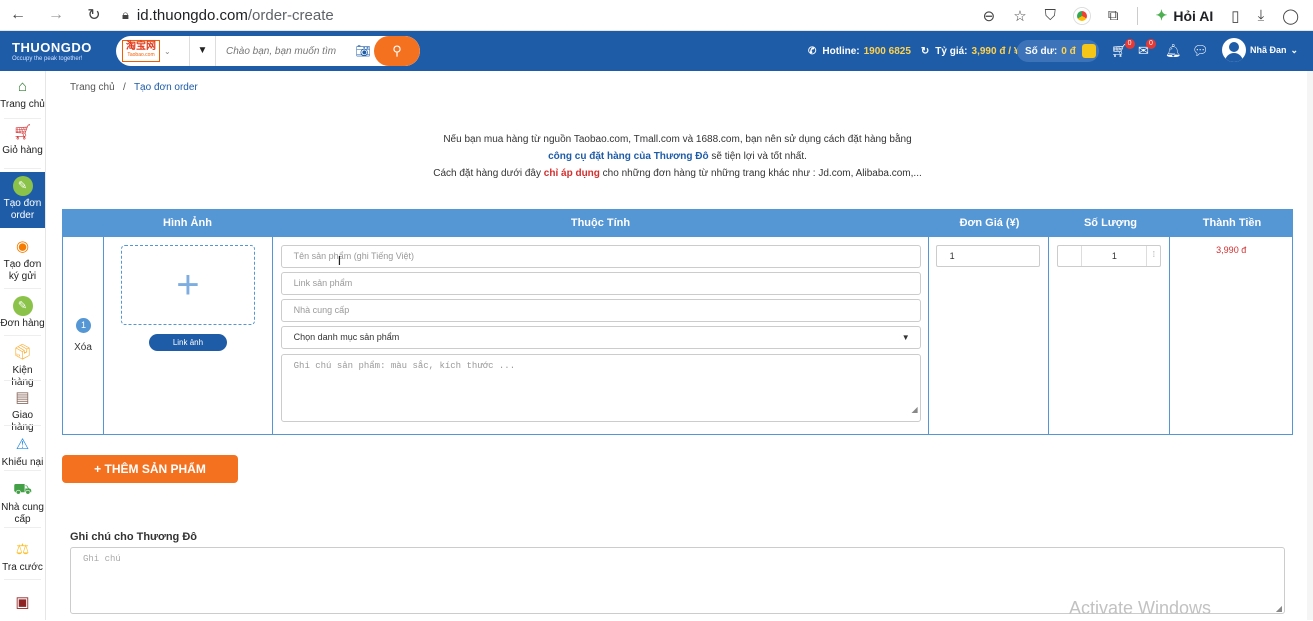  What do you see at coordinates (1153, 256) in the screenshot?
I see `quantity-increment-button: ⁞` at bounding box center [1153, 256].